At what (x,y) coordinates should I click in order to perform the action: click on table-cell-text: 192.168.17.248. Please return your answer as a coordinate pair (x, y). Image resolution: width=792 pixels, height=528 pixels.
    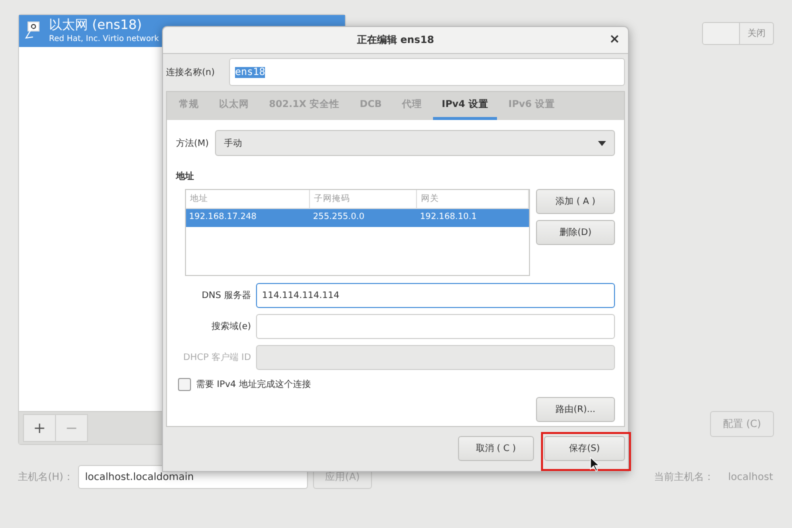
    Looking at the image, I should click on (223, 217).